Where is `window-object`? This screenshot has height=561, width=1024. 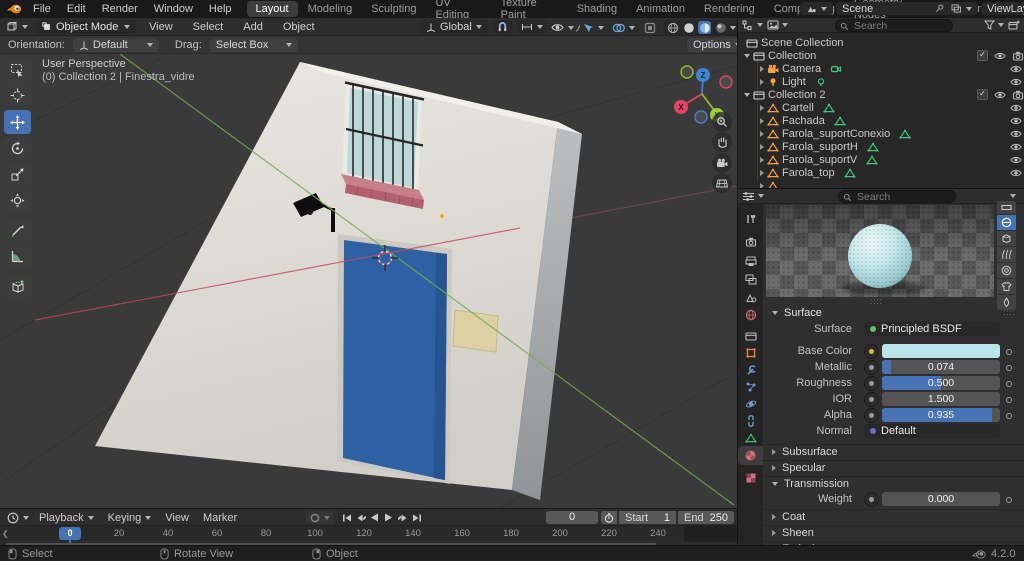 window-object is located at coordinates (383, 145).